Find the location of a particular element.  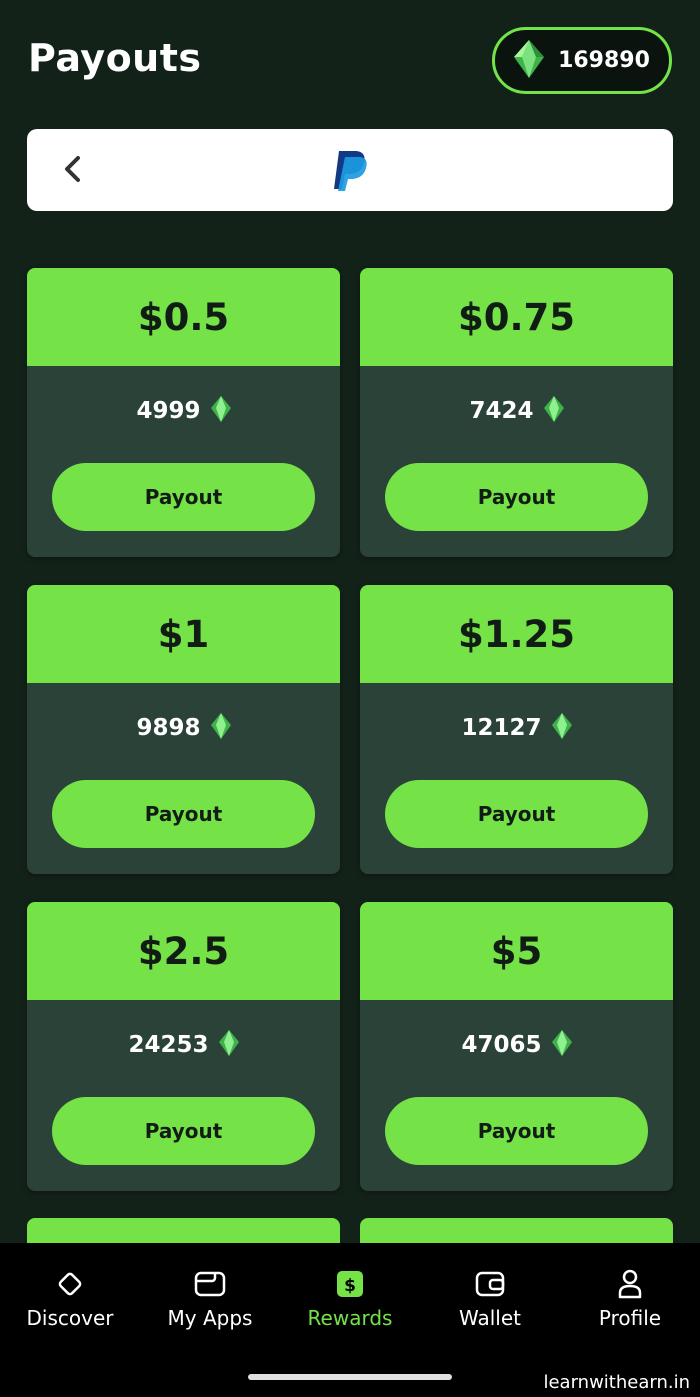

nav-wallet: Wallet is located at coordinates (490, 1293).